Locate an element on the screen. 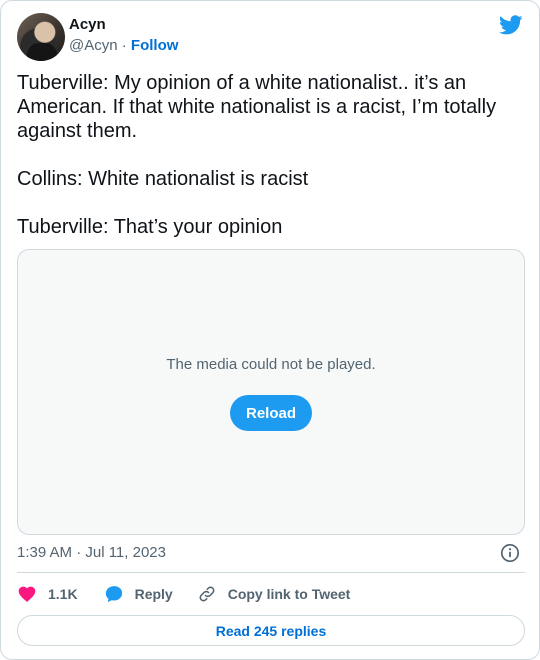 The height and width of the screenshot is (660, 540). like-count: 1.1K is located at coordinates (63, 594).